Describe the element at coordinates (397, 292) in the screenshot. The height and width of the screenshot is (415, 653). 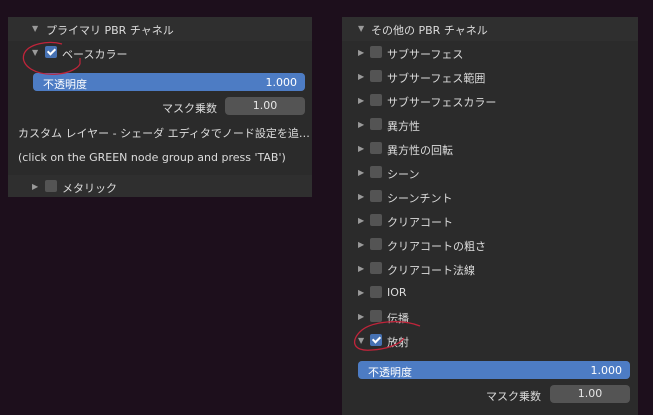
I see `channel-label: IOR` at that location.